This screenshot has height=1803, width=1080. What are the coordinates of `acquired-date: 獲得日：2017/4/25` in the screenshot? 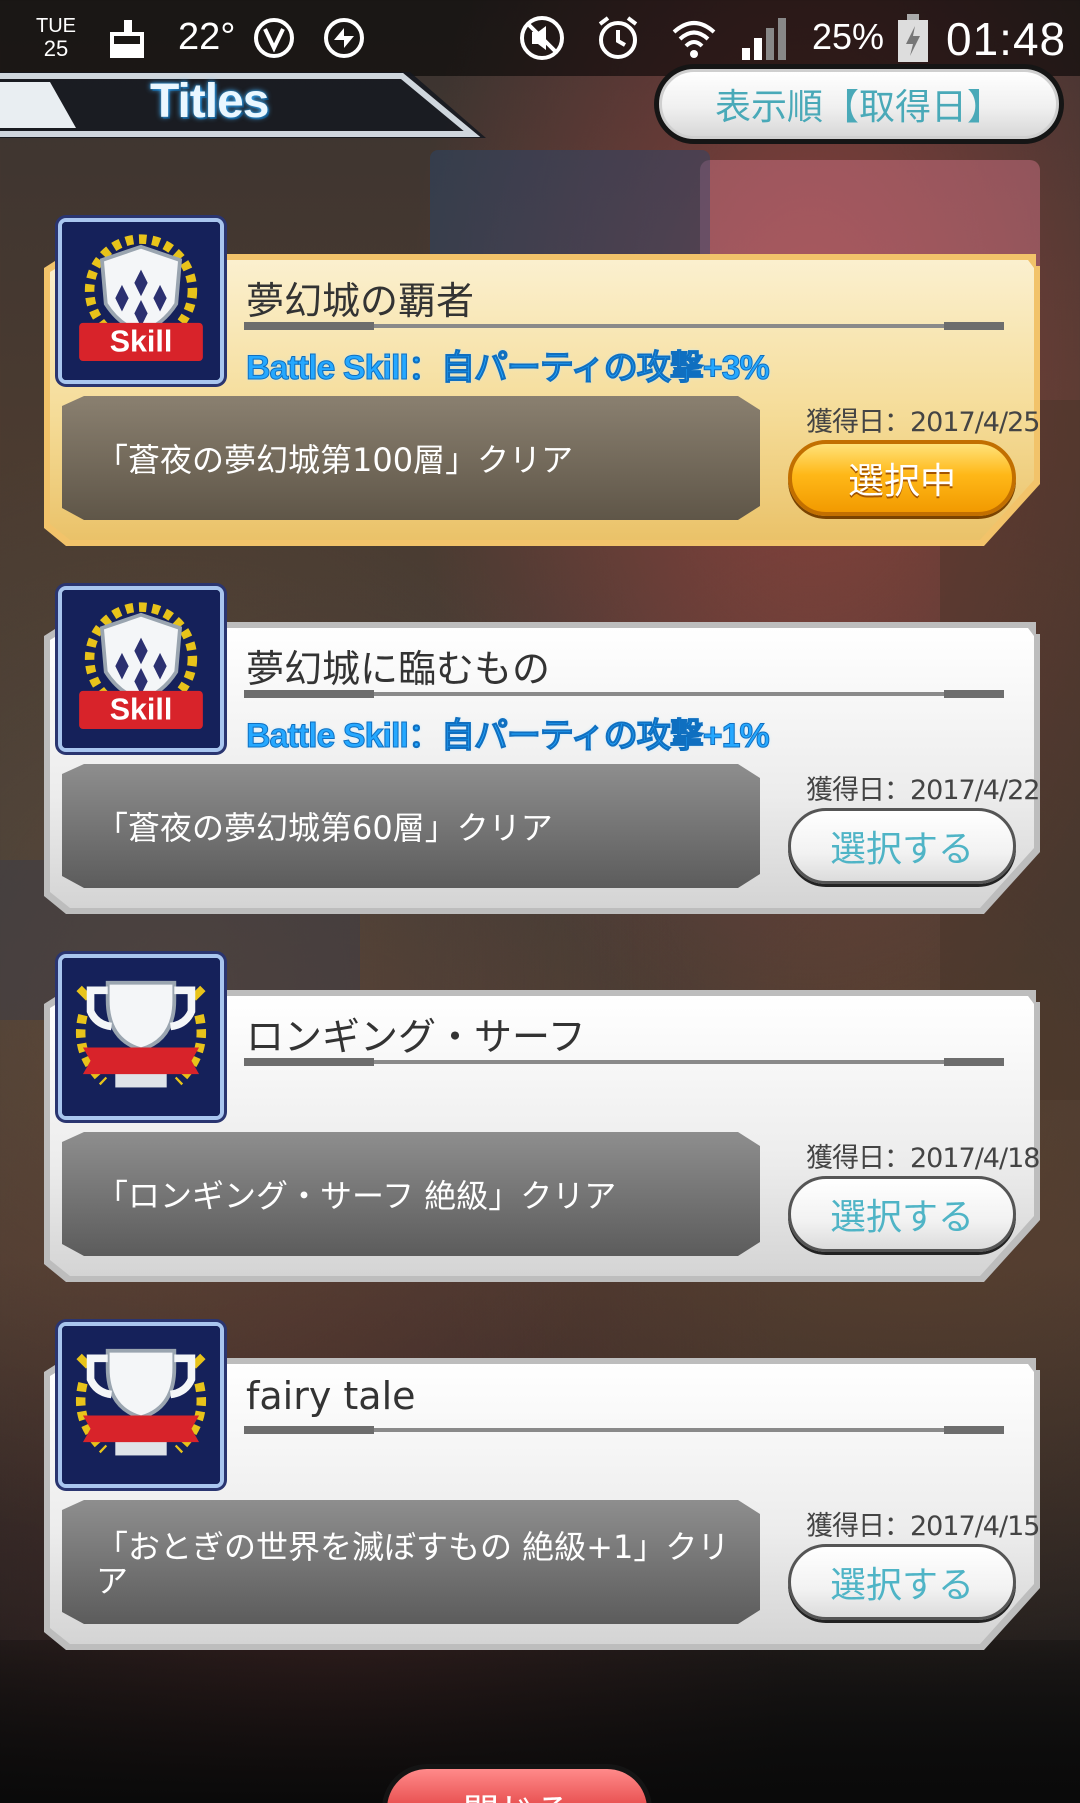 It's located at (923, 422).